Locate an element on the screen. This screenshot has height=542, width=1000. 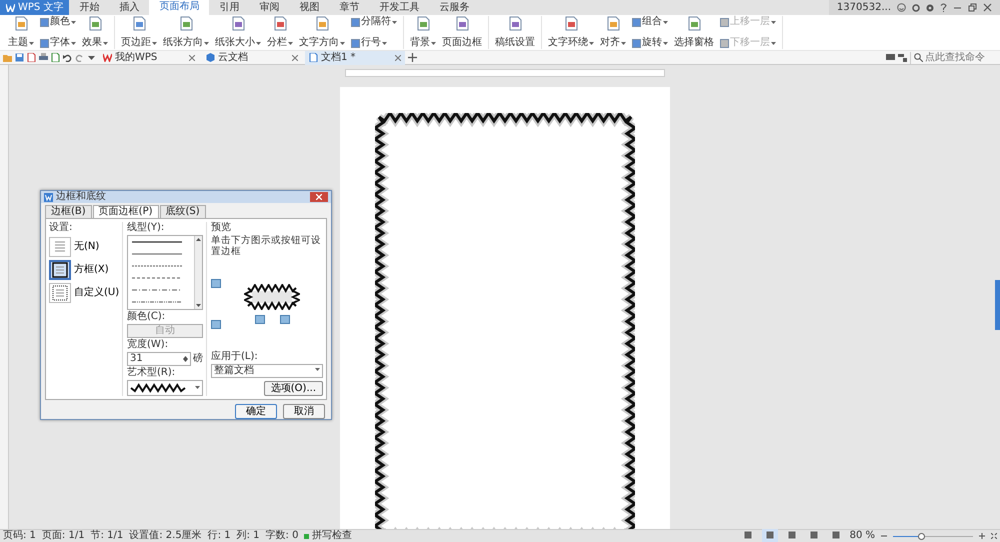
status-text: 行: 1 is located at coordinates (219, 536).